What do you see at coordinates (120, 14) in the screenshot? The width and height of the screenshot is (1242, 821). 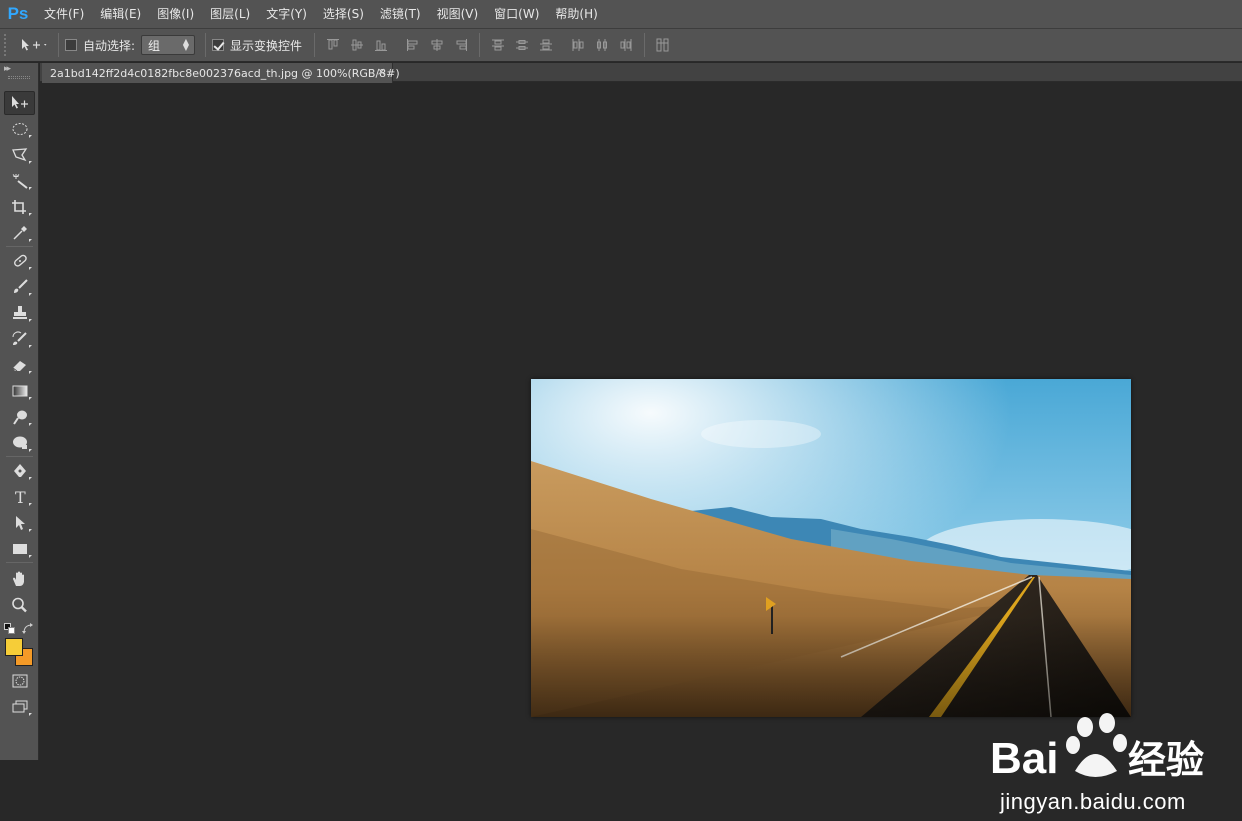 I see `menu-edit: 编辑(E)` at bounding box center [120, 14].